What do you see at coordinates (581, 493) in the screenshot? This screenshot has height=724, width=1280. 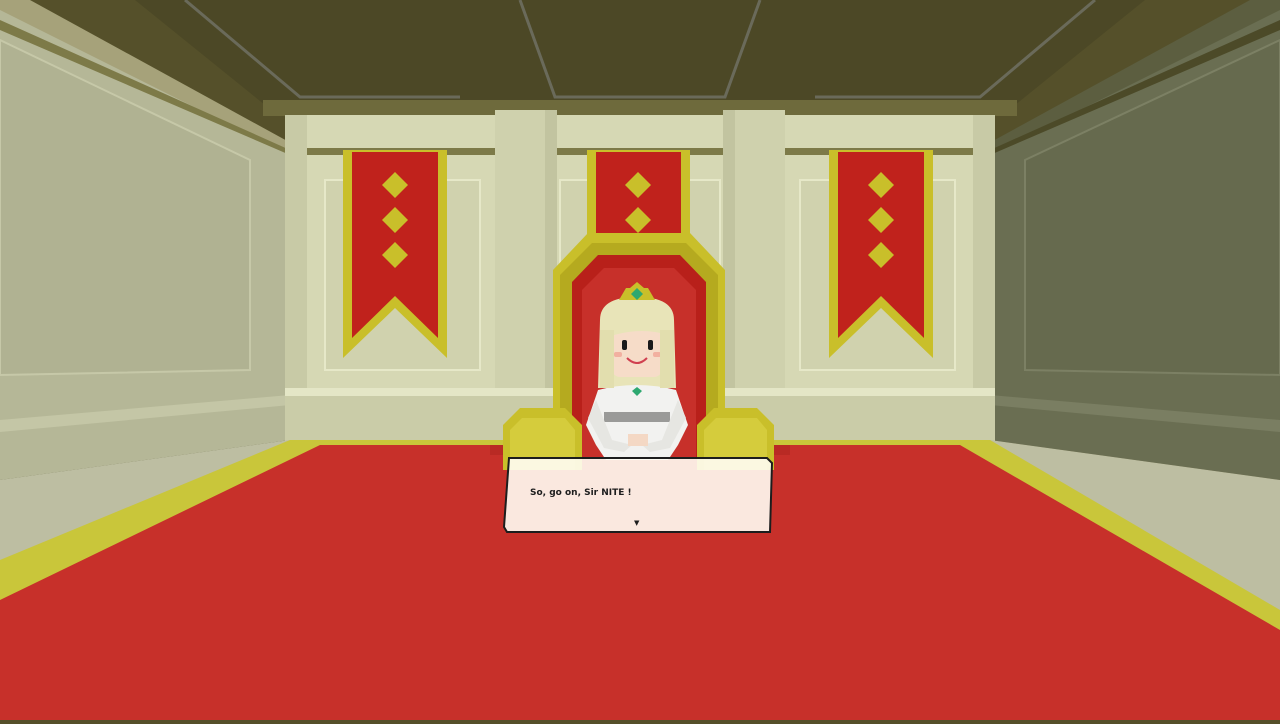 I see `dialog-text: So, go on, Sir NITE !` at bounding box center [581, 493].